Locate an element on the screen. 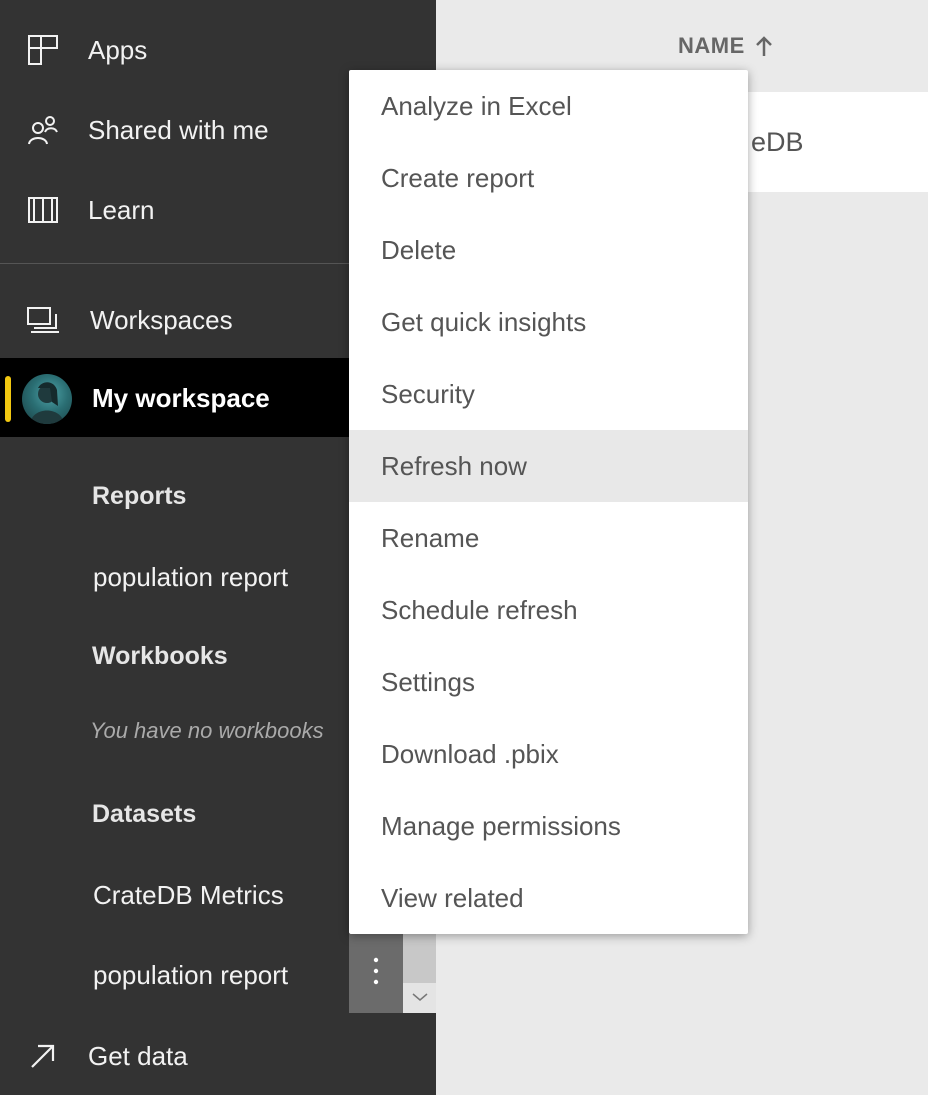 The image size is (928, 1095). avatar is located at coordinates (47, 399).